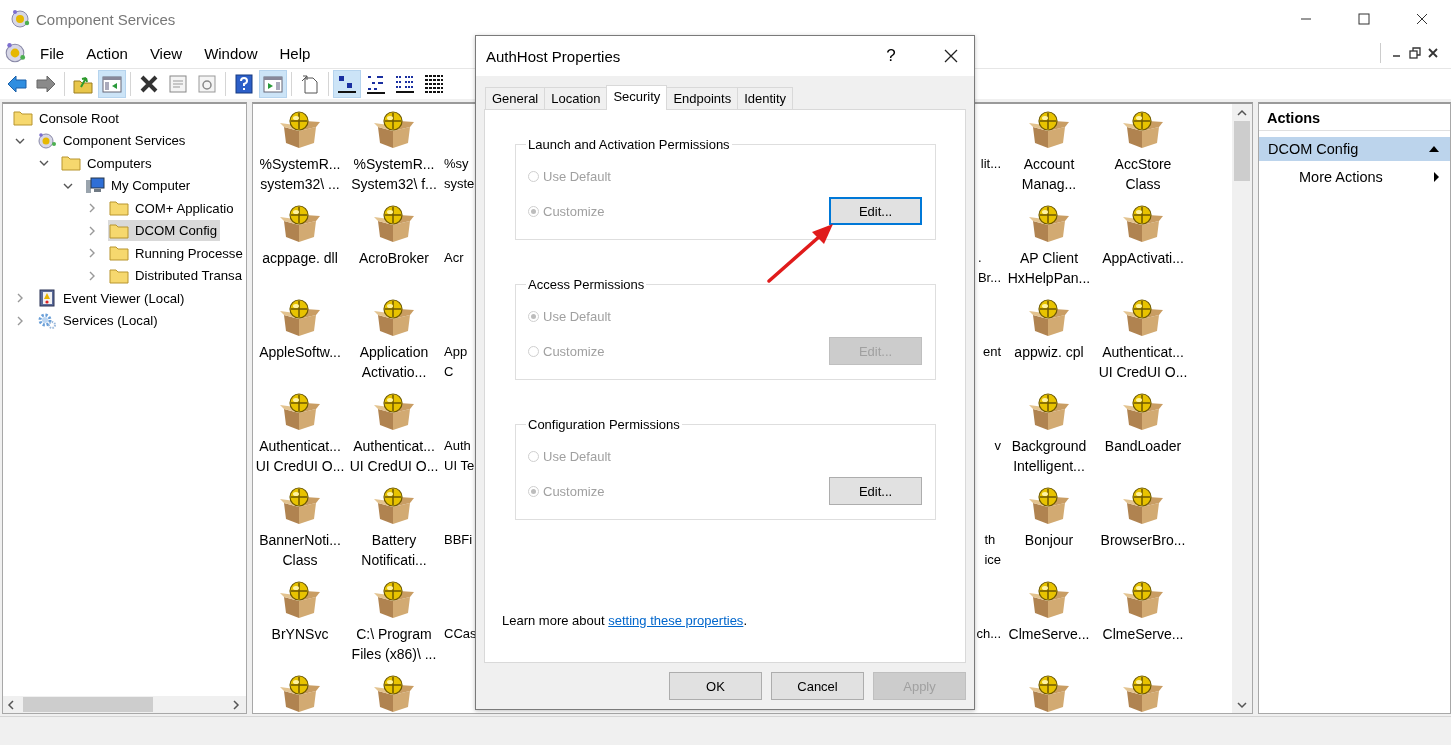 This screenshot has width=1451, height=745. I want to click on scroll-up-icon, so click(1242, 113).